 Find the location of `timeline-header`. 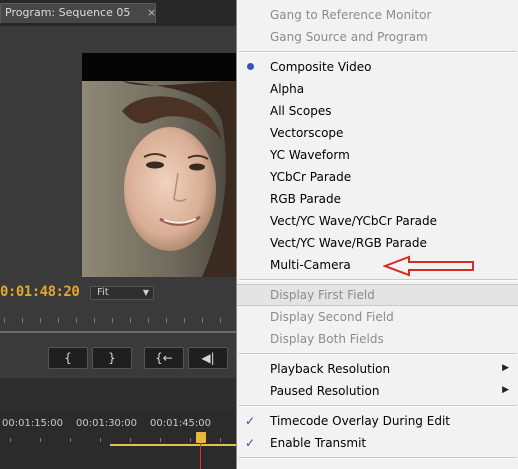

timeline-header is located at coordinates (118, 394).